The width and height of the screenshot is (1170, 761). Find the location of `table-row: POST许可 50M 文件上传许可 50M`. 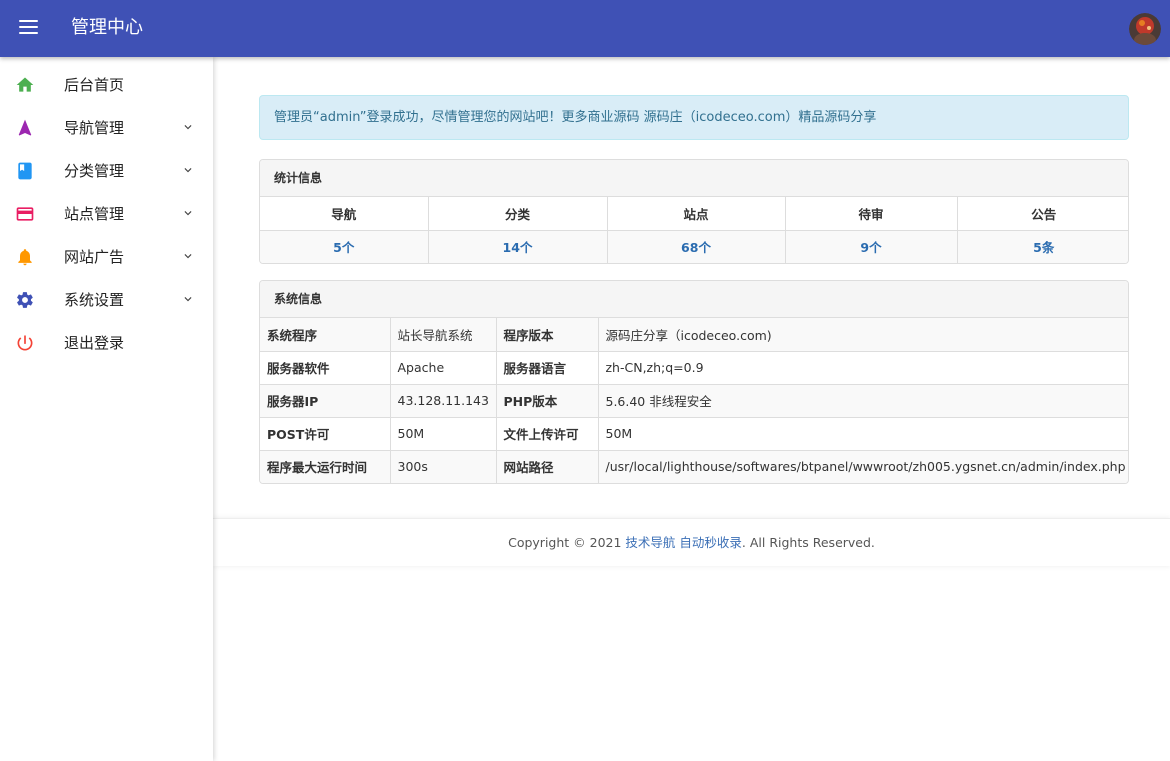

table-row: POST许可 50M 文件上传许可 50M is located at coordinates (694, 434).